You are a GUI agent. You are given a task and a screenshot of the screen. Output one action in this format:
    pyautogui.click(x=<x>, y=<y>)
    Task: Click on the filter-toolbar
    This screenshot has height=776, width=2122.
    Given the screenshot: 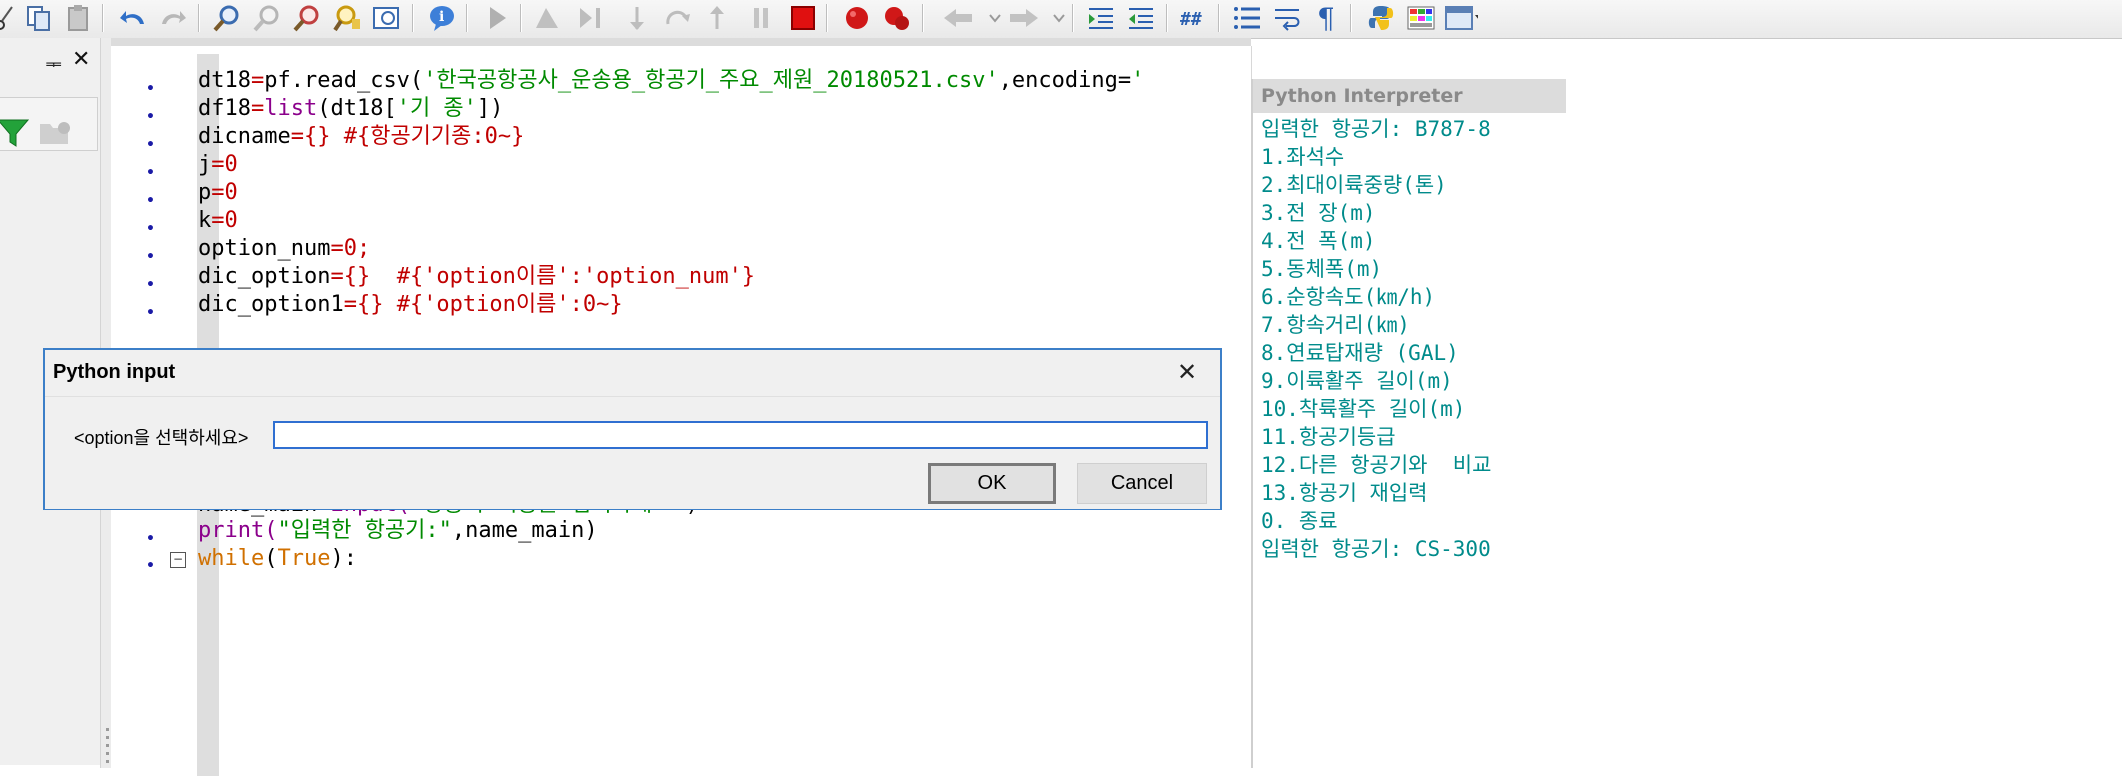 What is the action you would take?
    pyautogui.click(x=49, y=124)
    